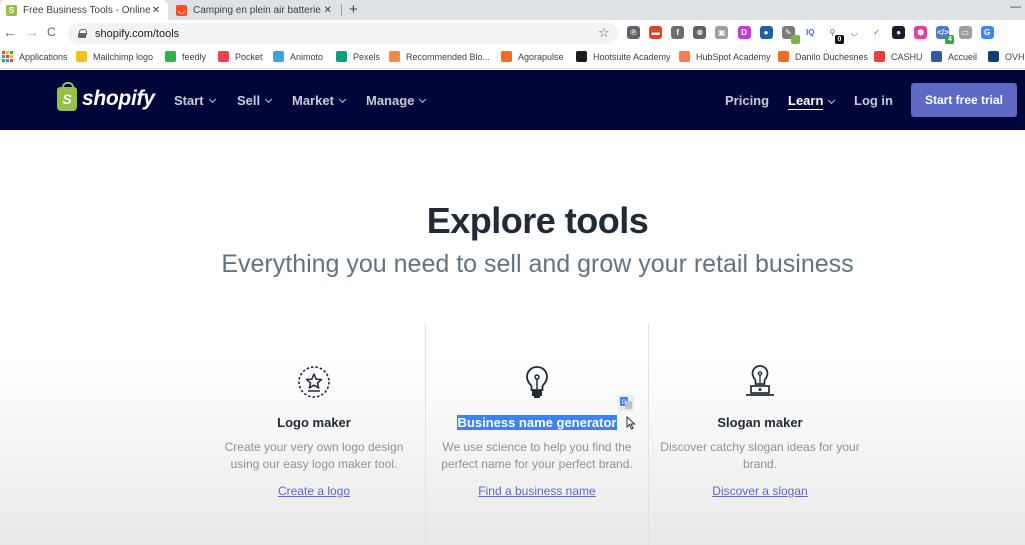 The image size is (1025, 545). What do you see at coordinates (81, 56) in the screenshot?
I see `mailchimp-icon` at bounding box center [81, 56].